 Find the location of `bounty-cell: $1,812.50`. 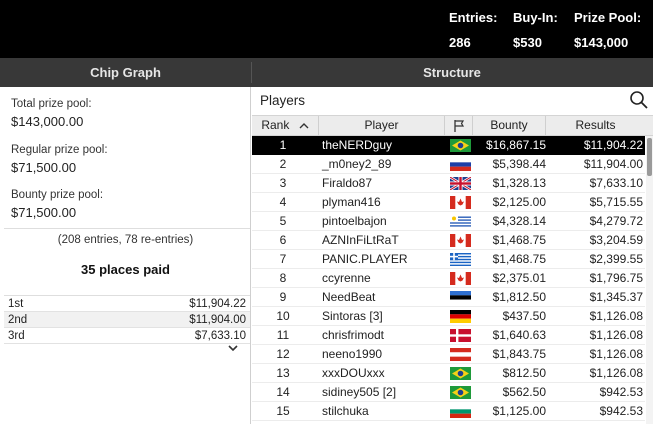

bounty-cell: $1,812.50 is located at coordinates (519, 297).